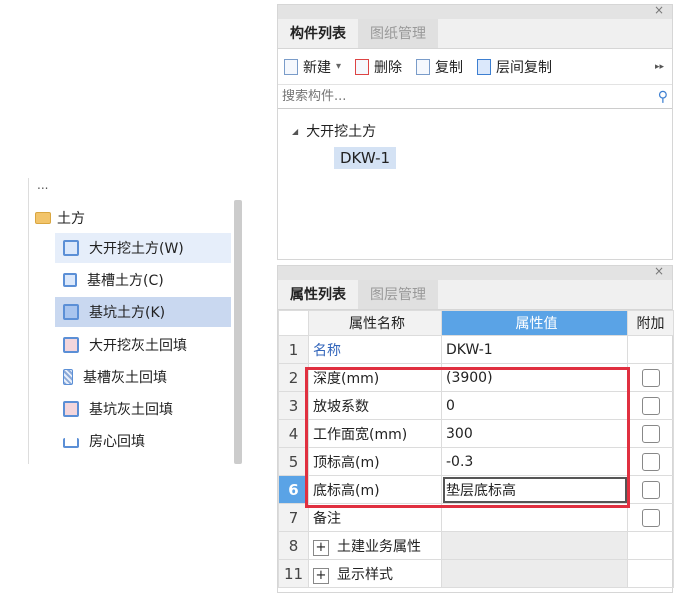 This screenshot has width=694, height=600. I want to click on tree-item-pit: 基坑土方(K), so click(143, 312).